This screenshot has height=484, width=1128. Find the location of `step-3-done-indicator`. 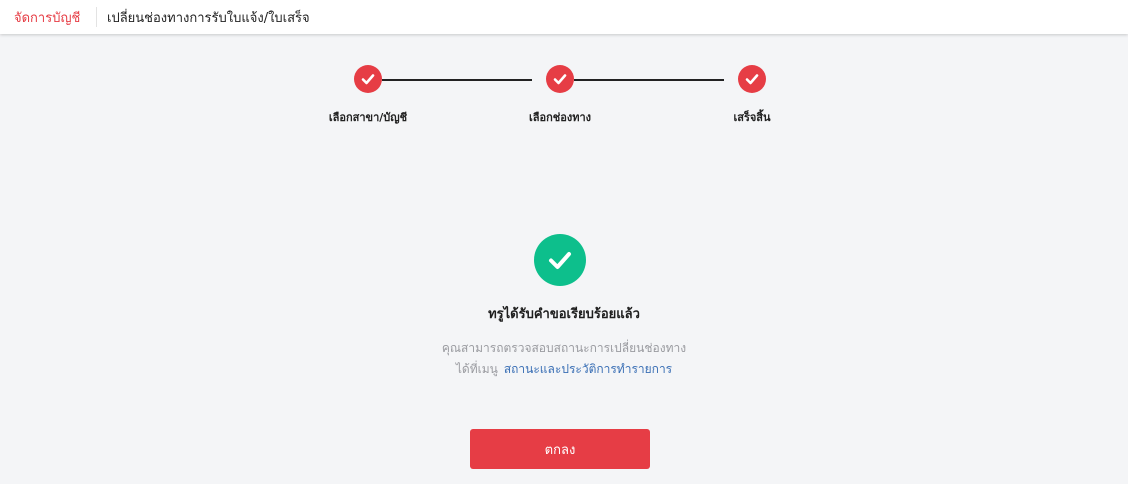

step-3-done-indicator is located at coordinates (752, 79).